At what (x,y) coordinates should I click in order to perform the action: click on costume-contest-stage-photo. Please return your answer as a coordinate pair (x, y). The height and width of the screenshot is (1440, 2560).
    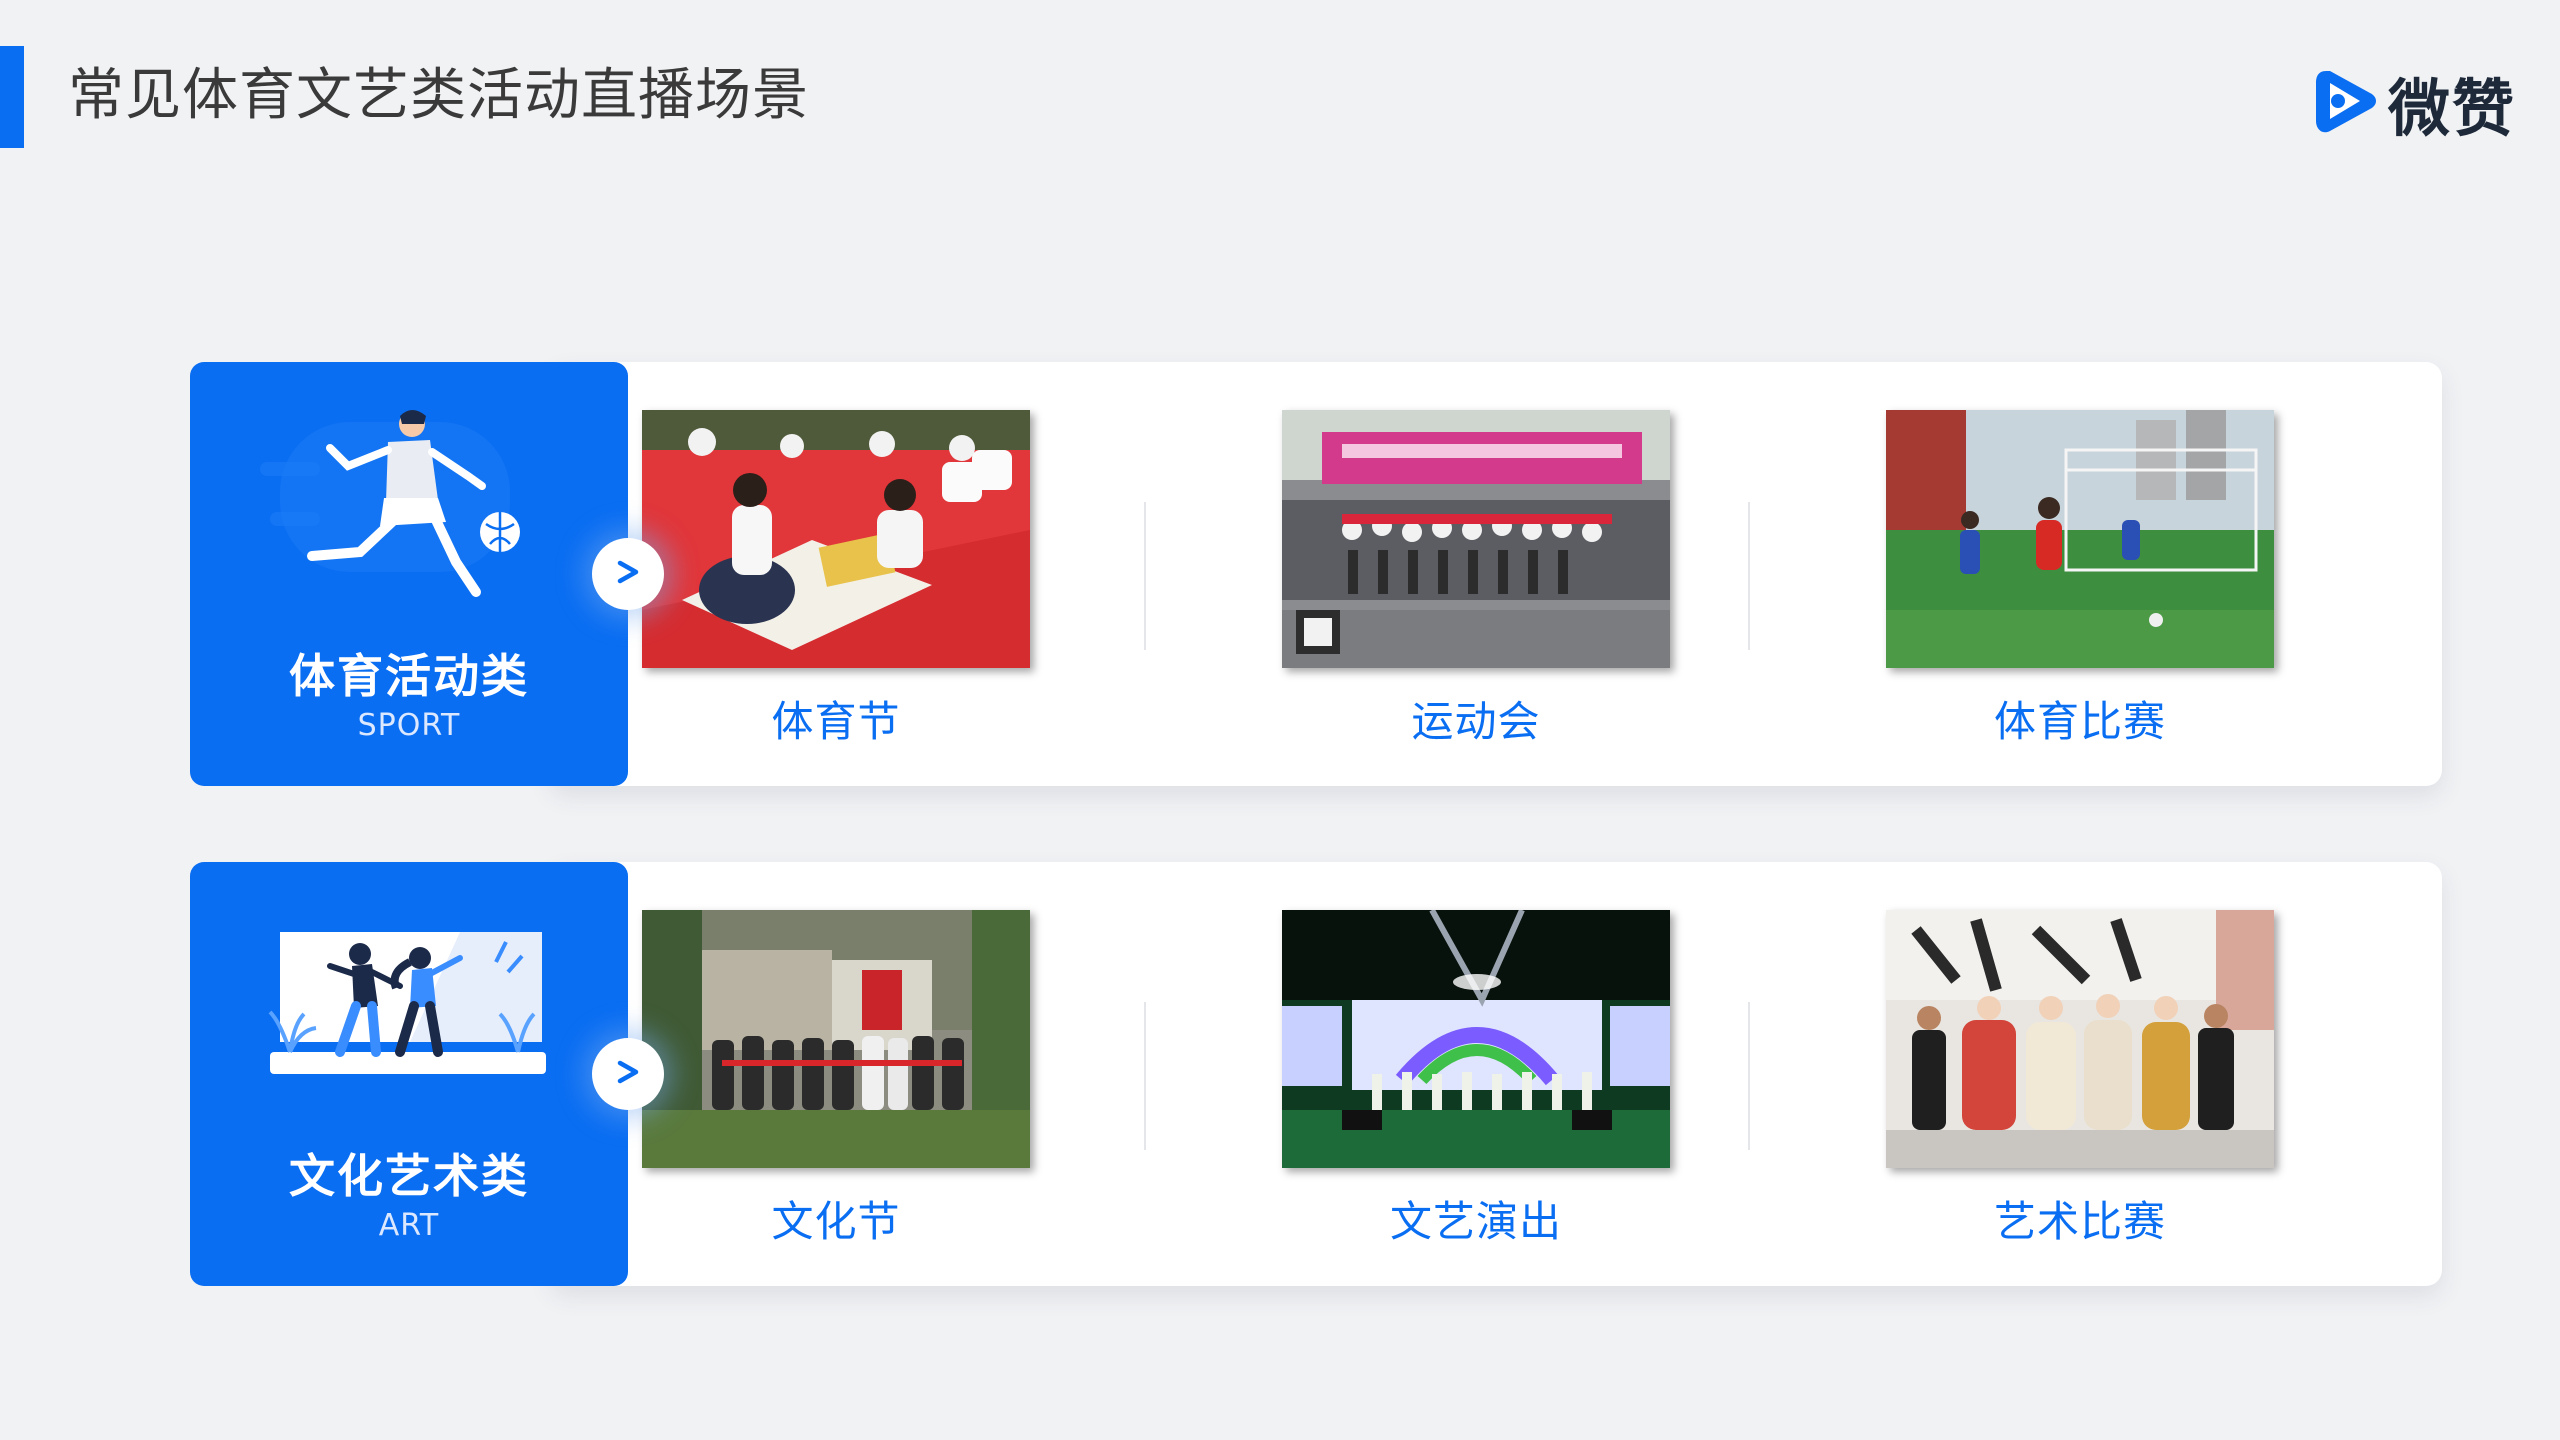
    Looking at the image, I should click on (2080, 1039).